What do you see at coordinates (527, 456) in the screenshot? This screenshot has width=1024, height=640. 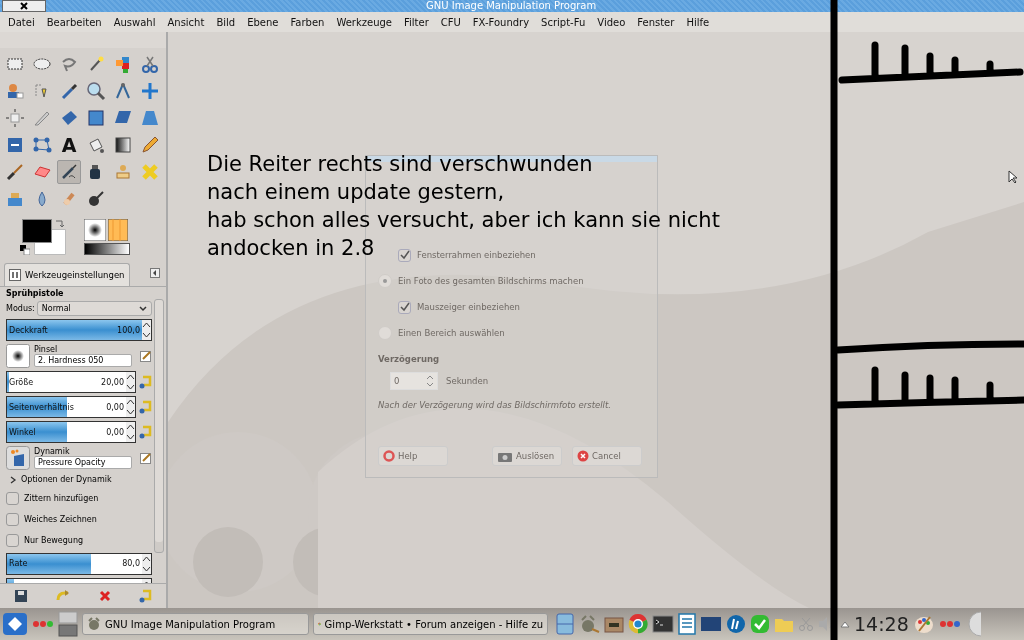 I see `dialog-button: Auslösen` at bounding box center [527, 456].